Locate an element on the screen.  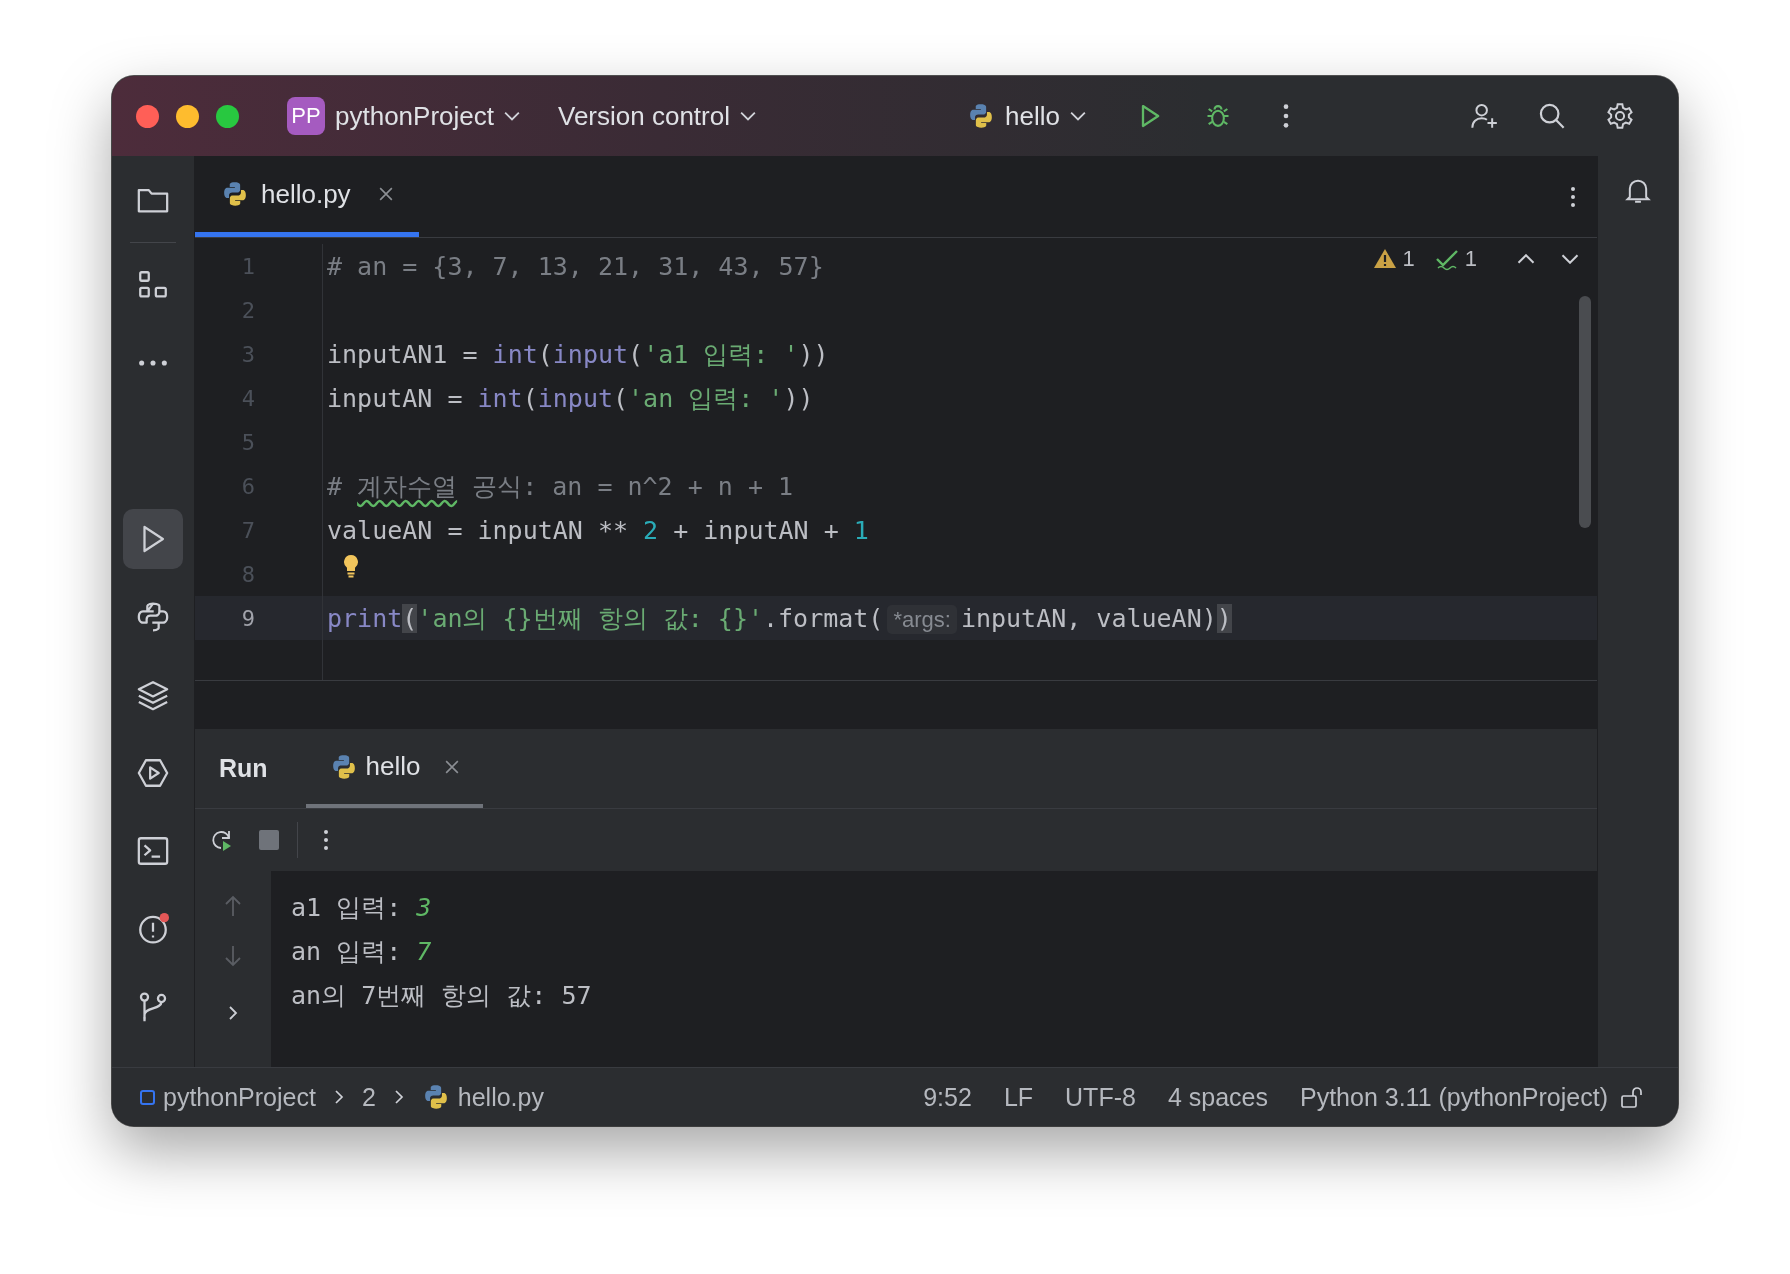
chevron-up-icon is located at coordinates (1526, 259).